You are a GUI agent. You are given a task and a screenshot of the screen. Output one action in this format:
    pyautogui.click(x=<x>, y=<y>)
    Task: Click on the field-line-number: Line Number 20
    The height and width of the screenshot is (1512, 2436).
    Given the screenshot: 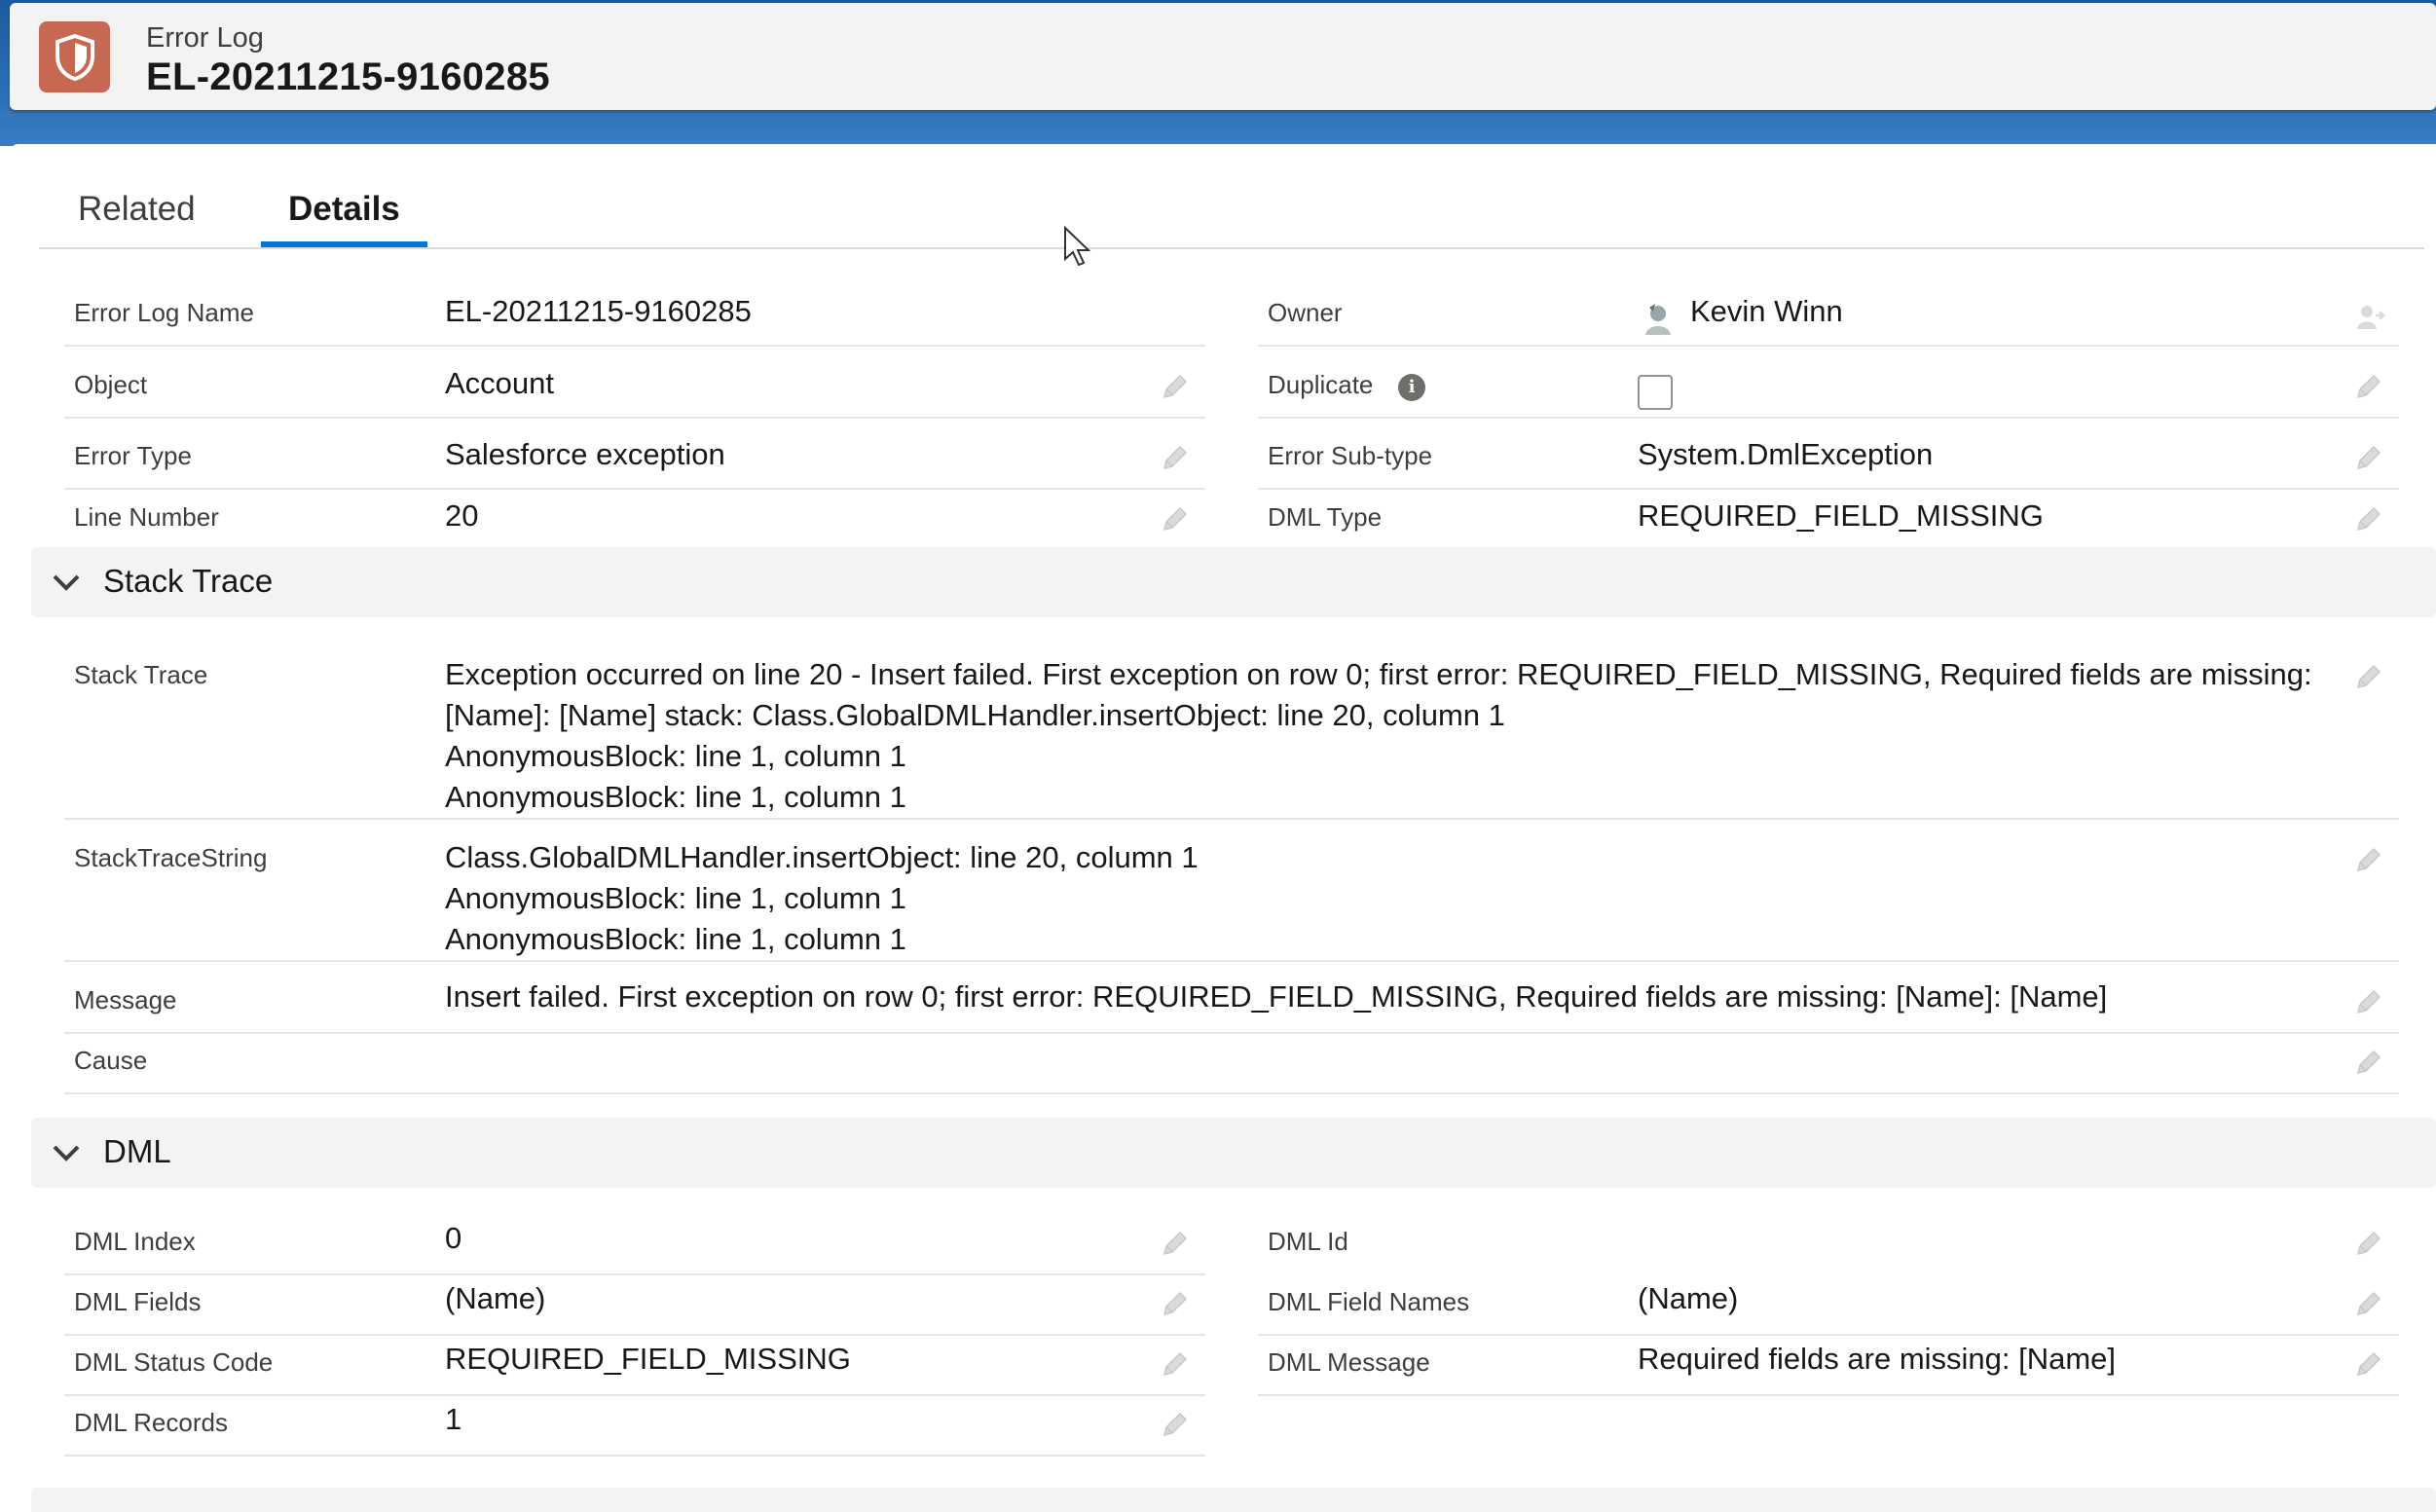 What is the action you would take?
    pyautogui.click(x=634, y=522)
    